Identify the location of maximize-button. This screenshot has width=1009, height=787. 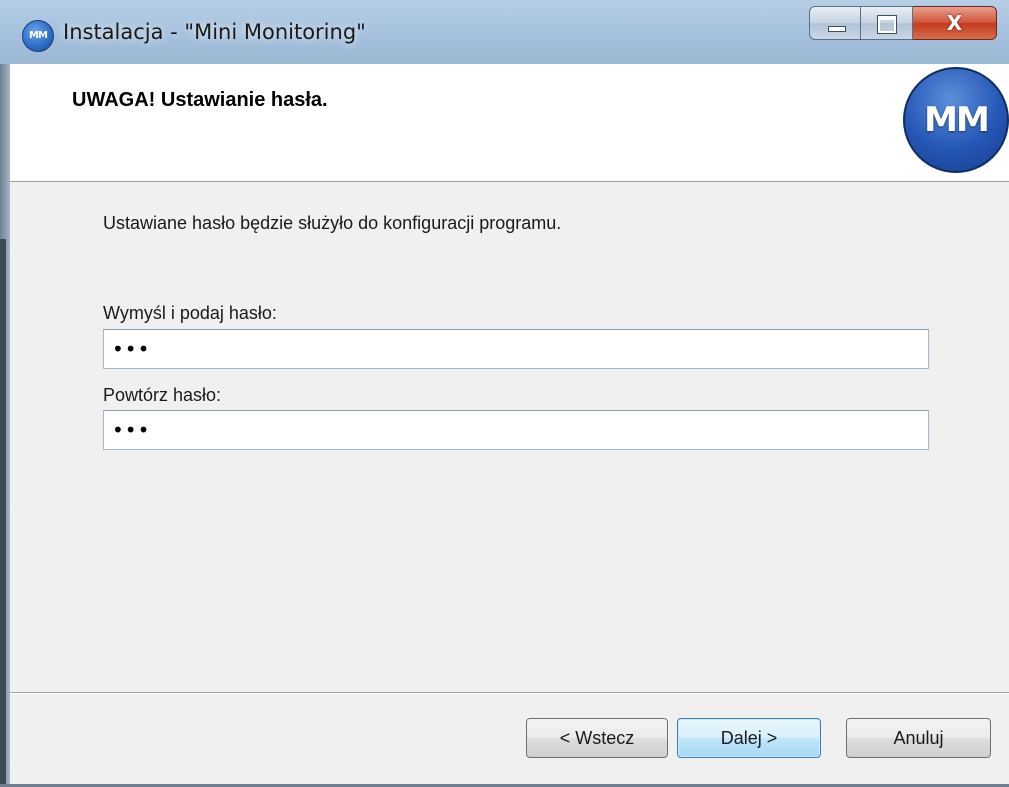
(887, 23).